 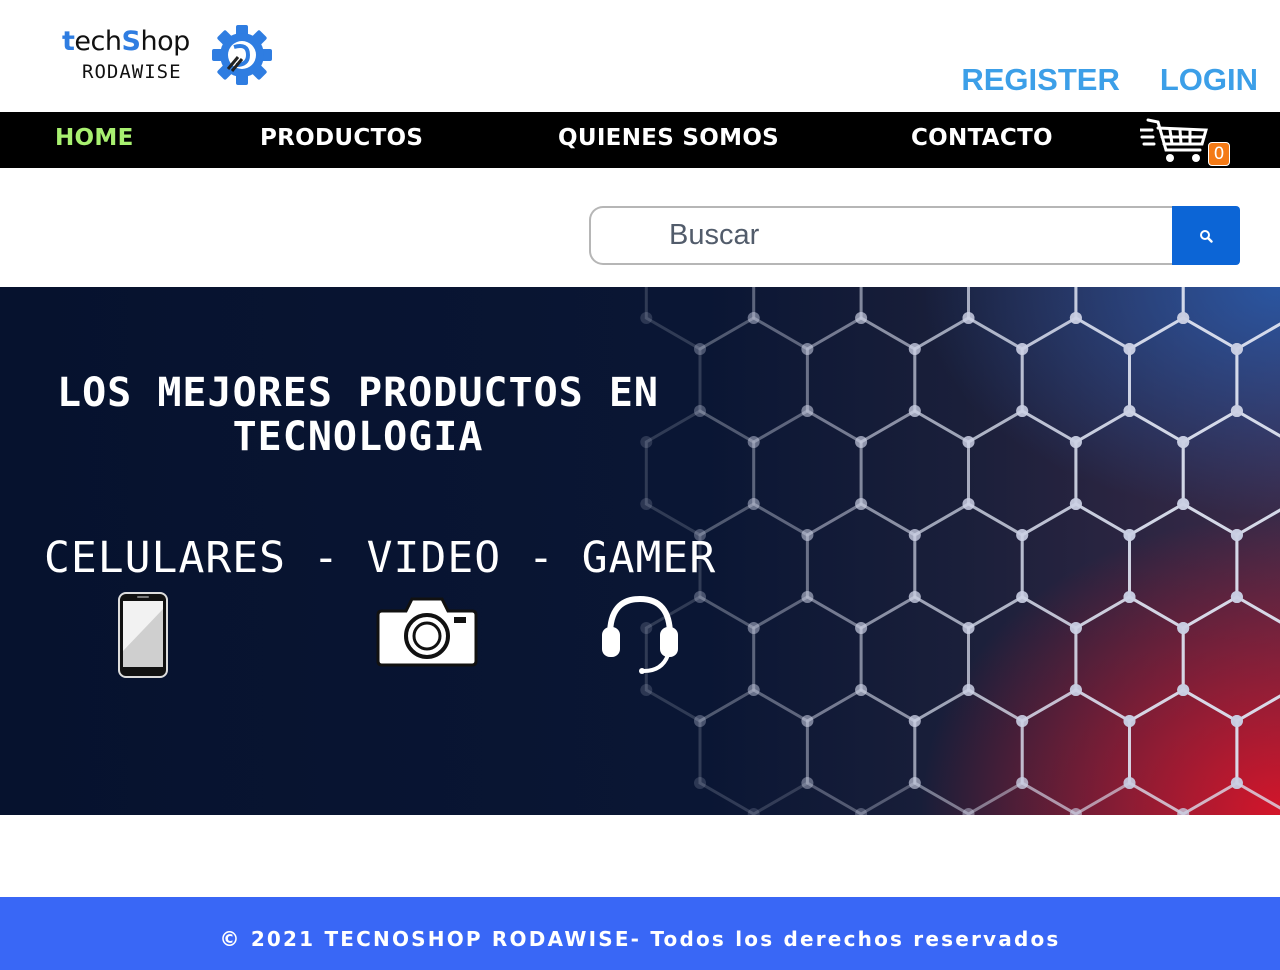 What do you see at coordinates (1219, 154) in the screenshot?
I see `cart-count-badge: 0` at bounding box center [1219, 154].